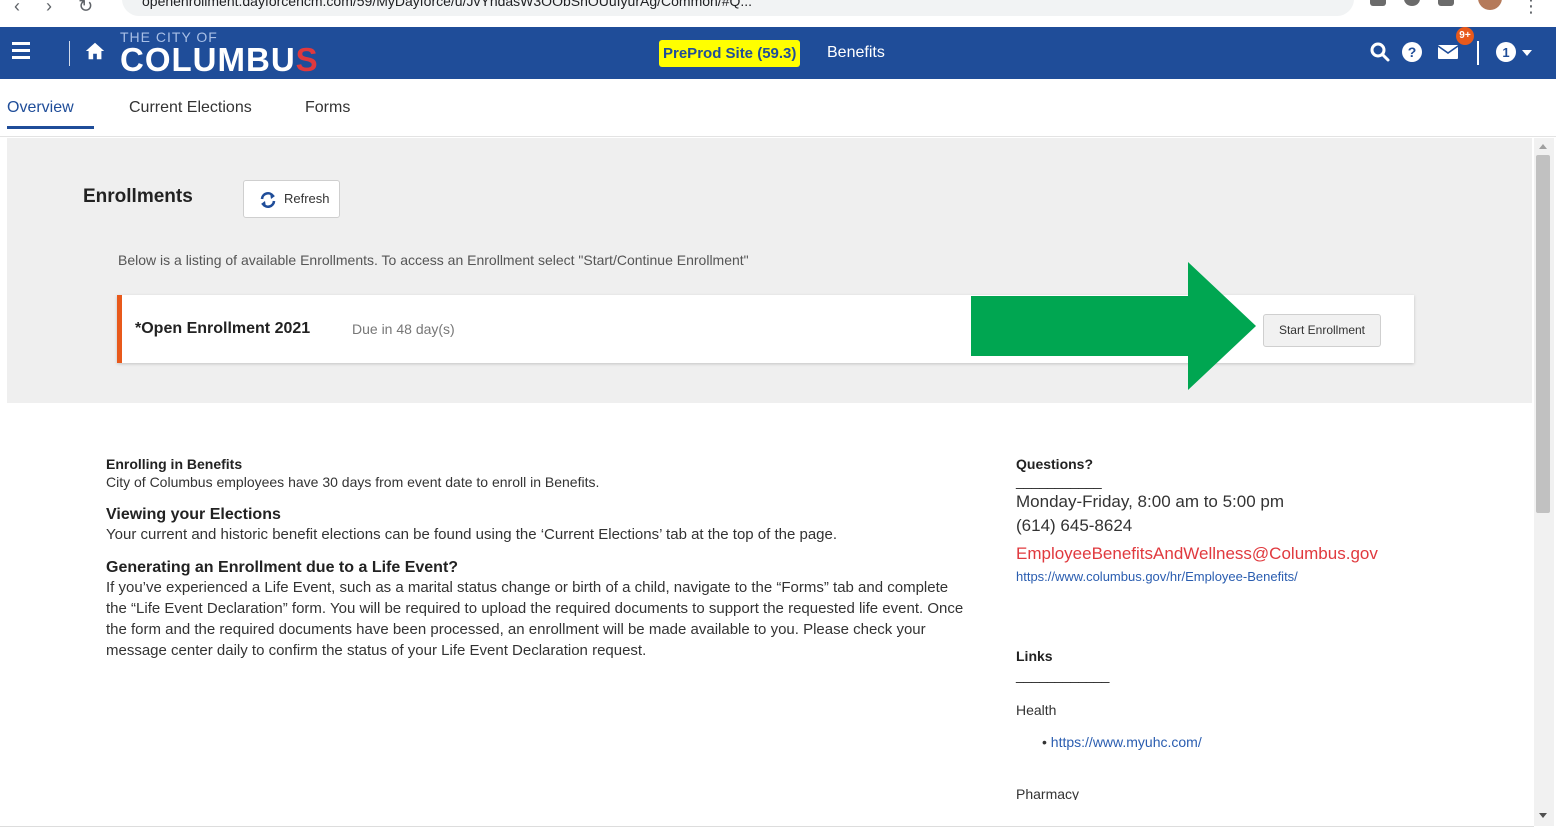  What do you see at coordinates (1527, 53) in the screenshot?
I see `chevron-down-icon` at bounding box center [1527, 53].